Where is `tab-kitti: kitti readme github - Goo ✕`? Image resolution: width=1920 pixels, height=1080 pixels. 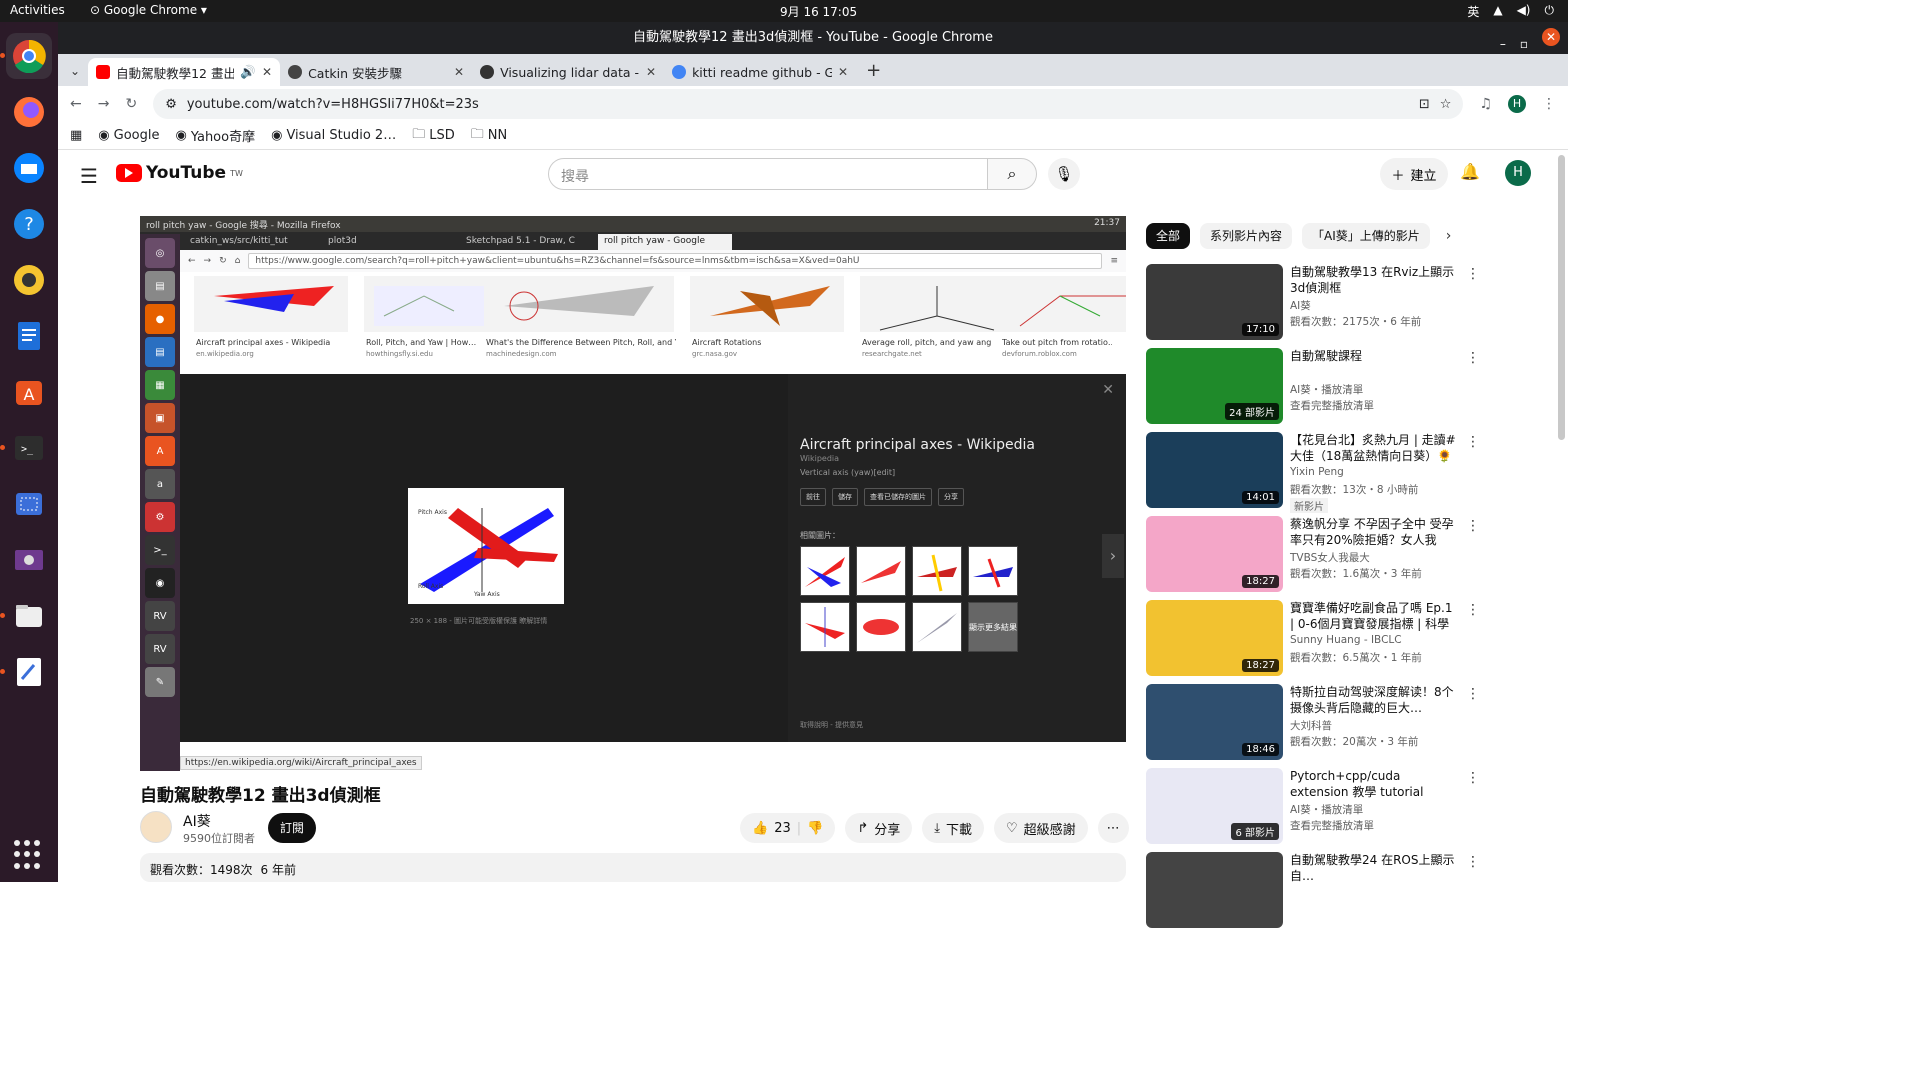
tab-kitti: kitti readme github - Goo ✕ is located at coordinates (760, 72).